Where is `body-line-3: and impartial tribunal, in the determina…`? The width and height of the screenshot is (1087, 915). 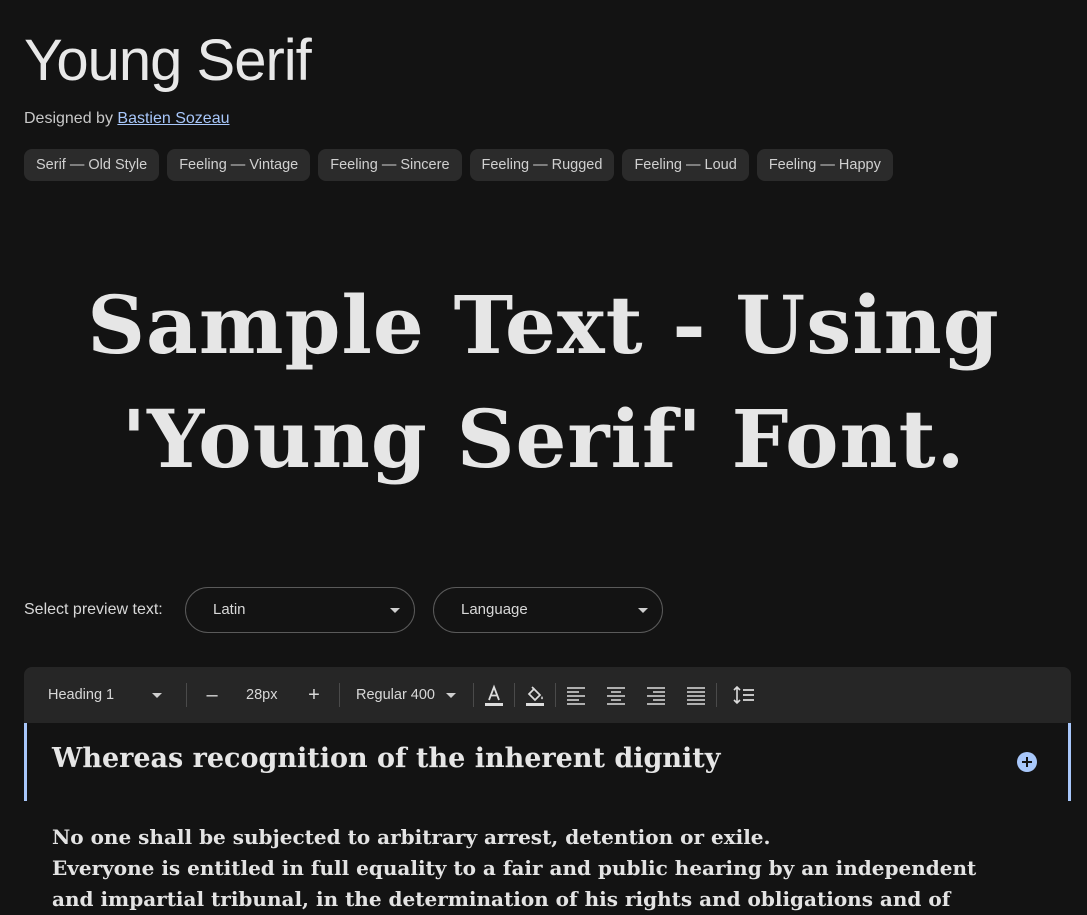 body-line-3: and impartial tribunal, in the determina… is located at coordinates (501, 899).